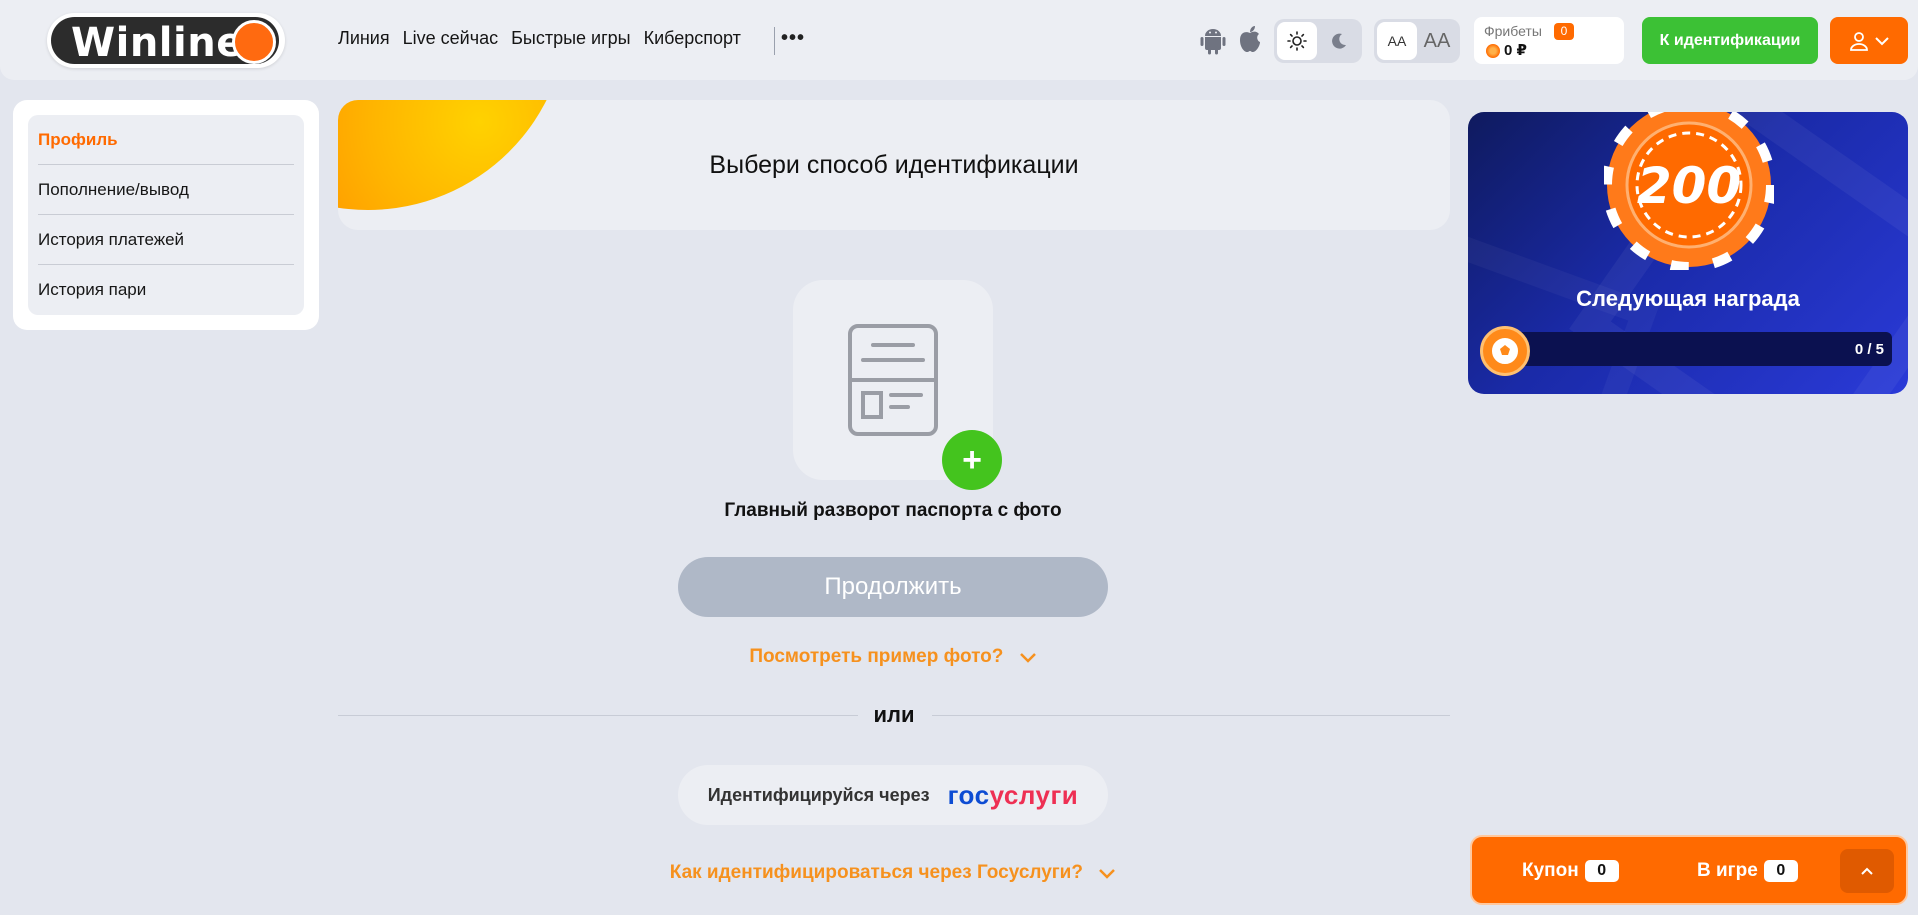 This screenshot has width=1918, height=915. I want to click on font-size-toggle: AA AA, so click(1417, 41).